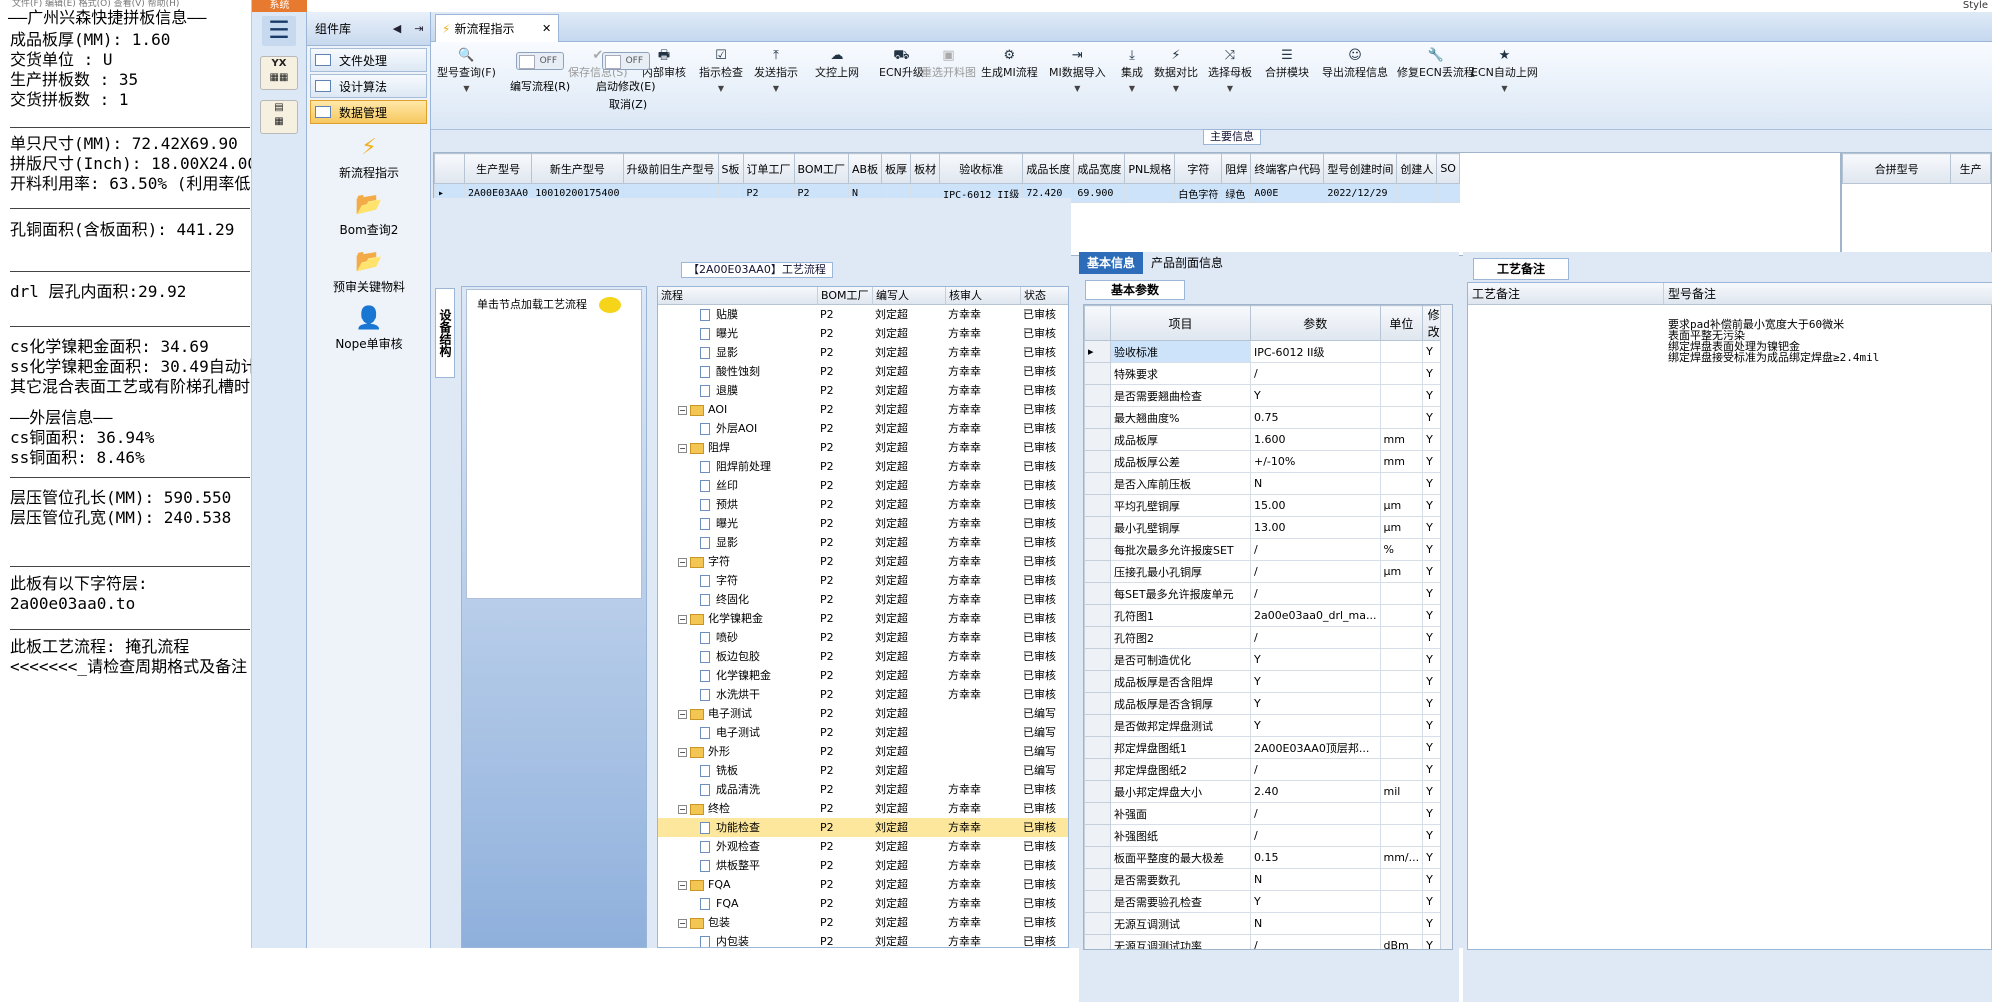 The height and width of the screenshot is (1002, 1992). Describe the element at coordinates (279, 73) in the screenshot. I see `yx-app-icon: YX ▦▦` at that location.